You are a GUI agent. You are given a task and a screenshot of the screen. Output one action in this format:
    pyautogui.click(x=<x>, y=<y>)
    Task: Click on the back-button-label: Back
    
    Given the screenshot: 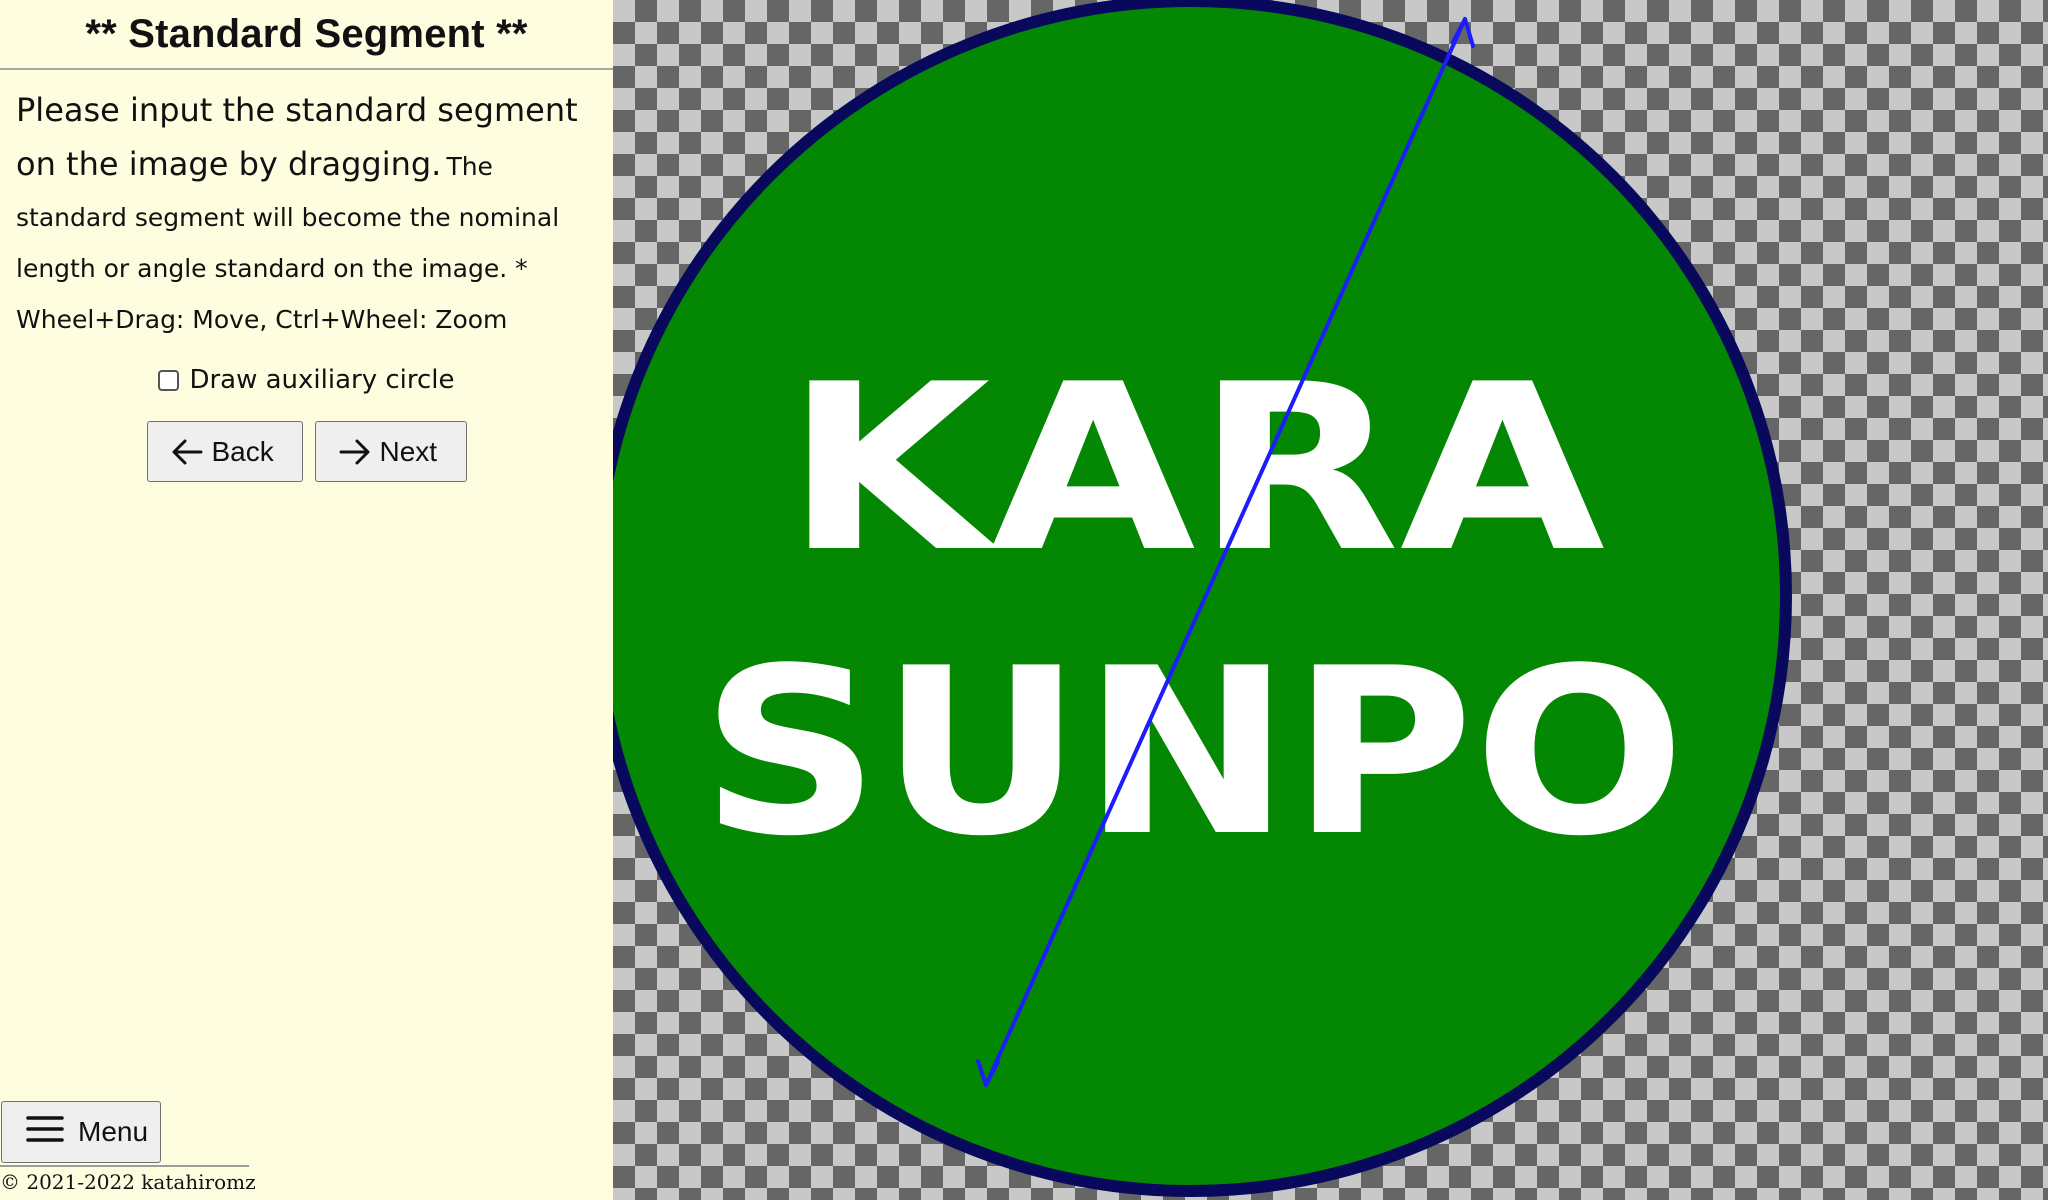 What is the action you would take?
    pyautogui.click(x=242, y=451)
    